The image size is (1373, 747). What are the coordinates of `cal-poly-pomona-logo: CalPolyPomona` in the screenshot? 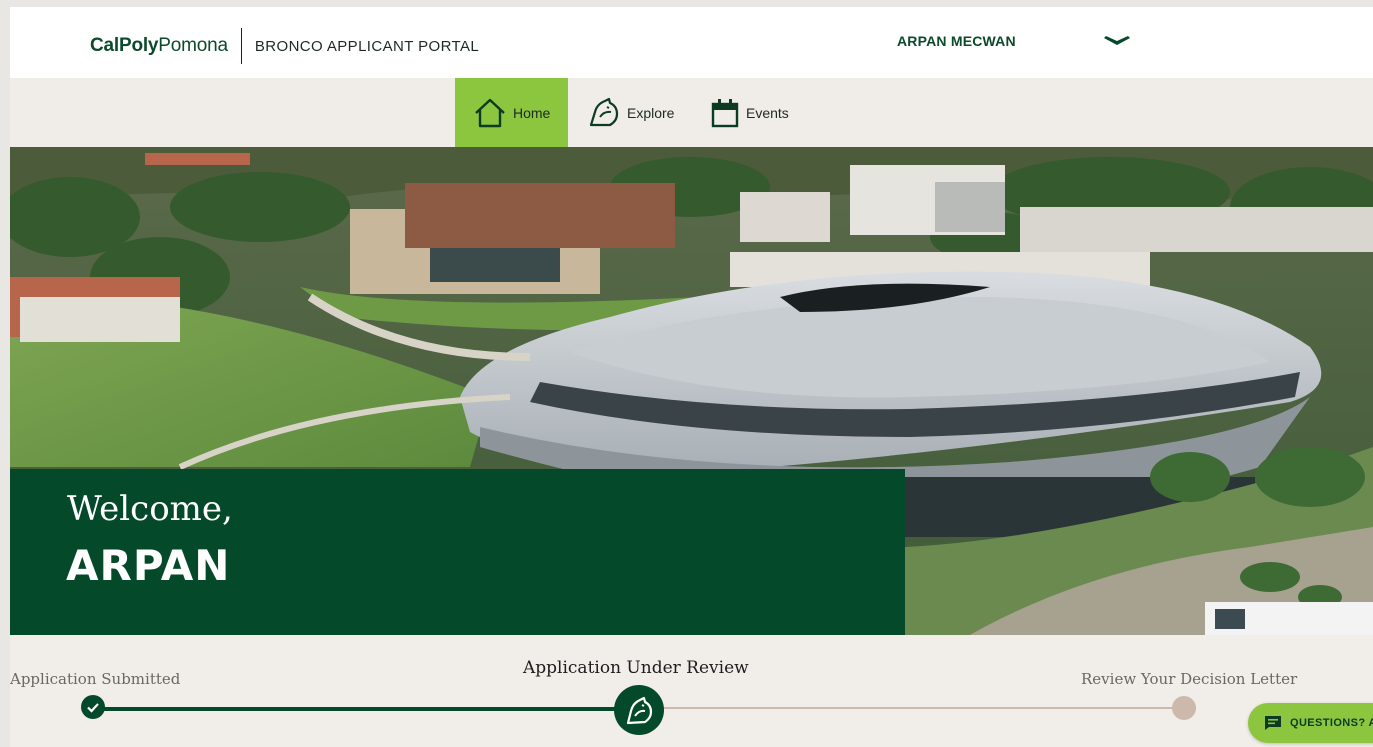 It's located at (159, 46).